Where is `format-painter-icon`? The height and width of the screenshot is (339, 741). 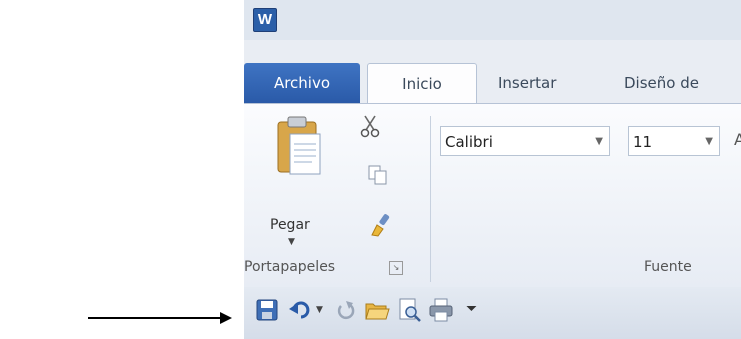 format-painter-icon is located at coordinates (382, 225).